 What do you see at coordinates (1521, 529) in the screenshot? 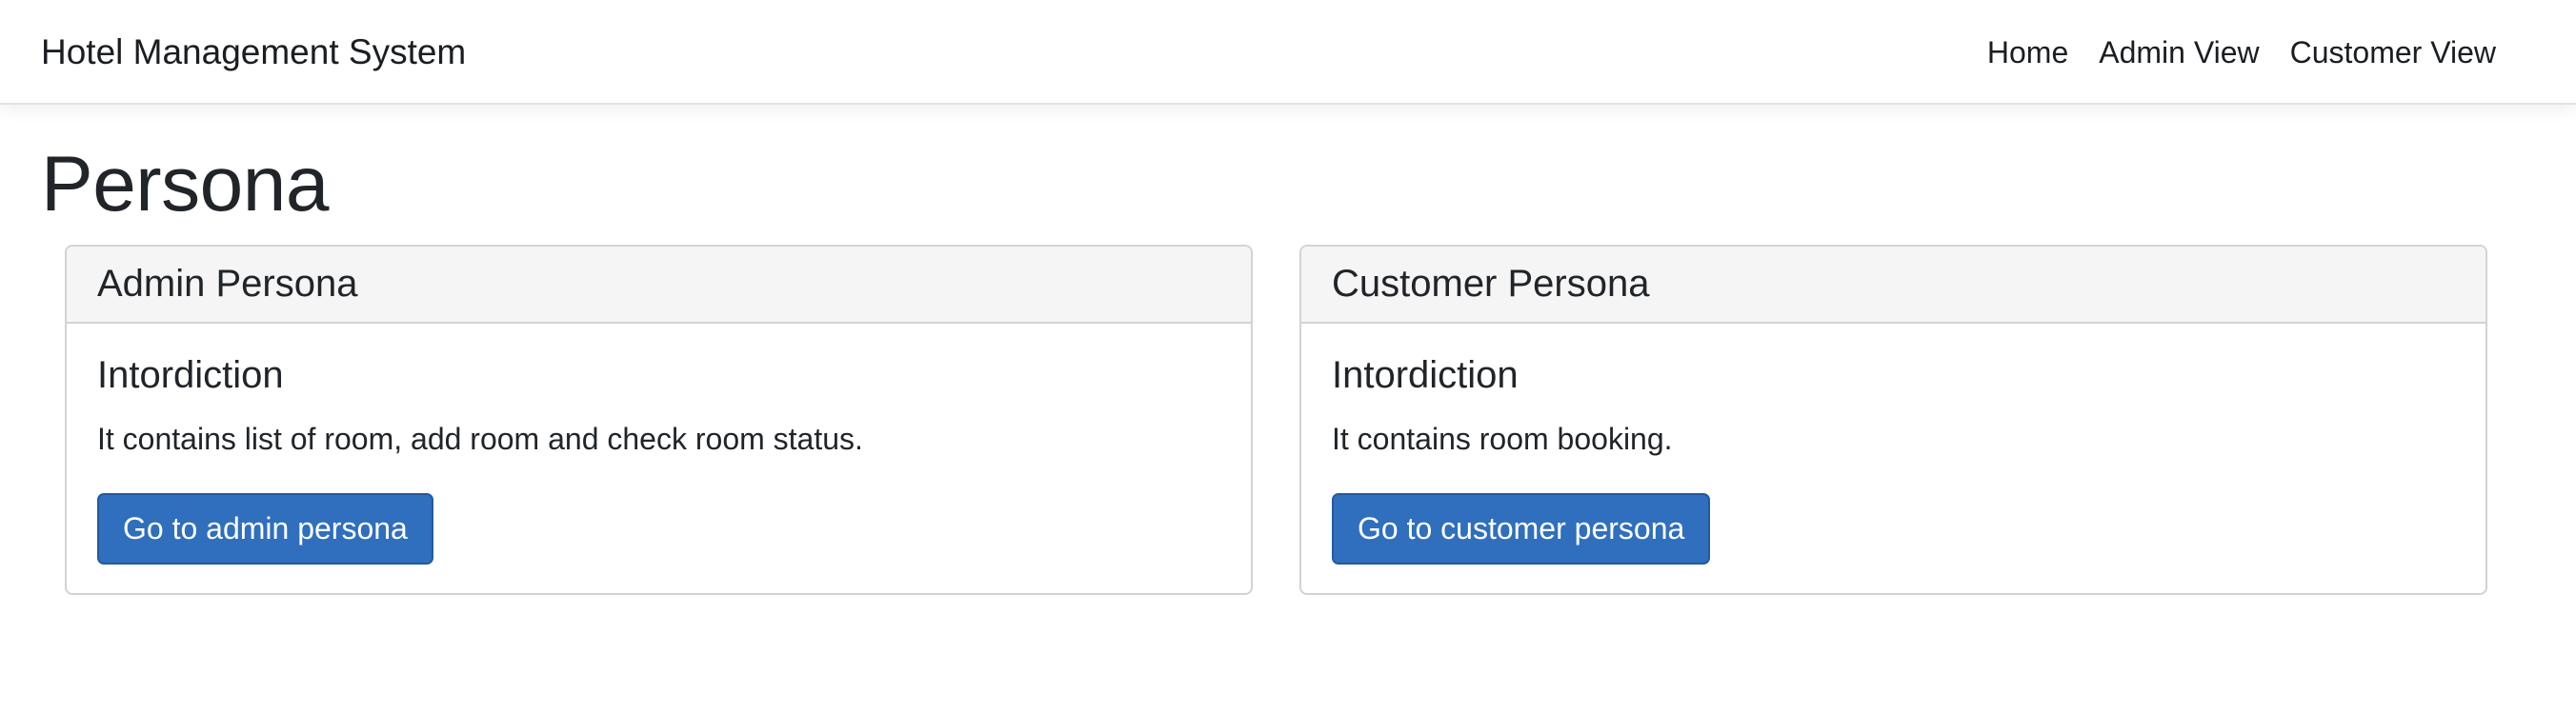
I see `go-to-customer-persona-button: Go to customer persona` at bounding box center [1521, 529].